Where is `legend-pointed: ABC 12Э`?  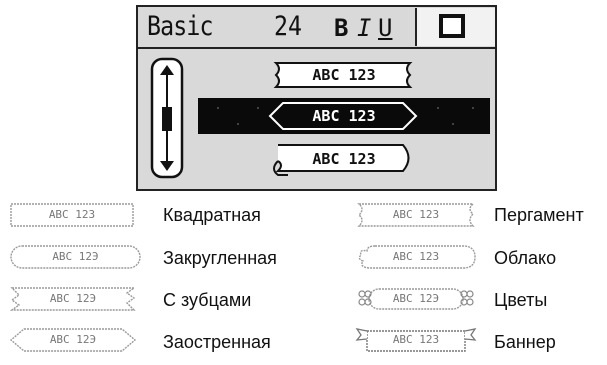
legend-pointed: ABC 12Э is located at coordinates (73, 340).